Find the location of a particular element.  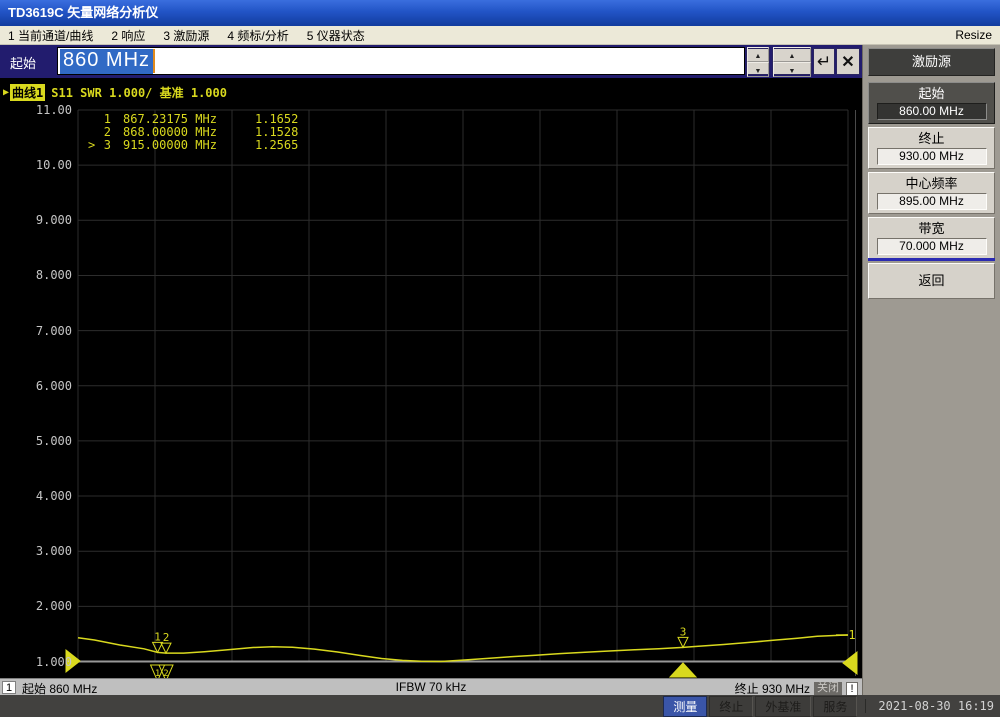

softkey-1: 终止 930.00 MHz is located at coordinates (931, 148).